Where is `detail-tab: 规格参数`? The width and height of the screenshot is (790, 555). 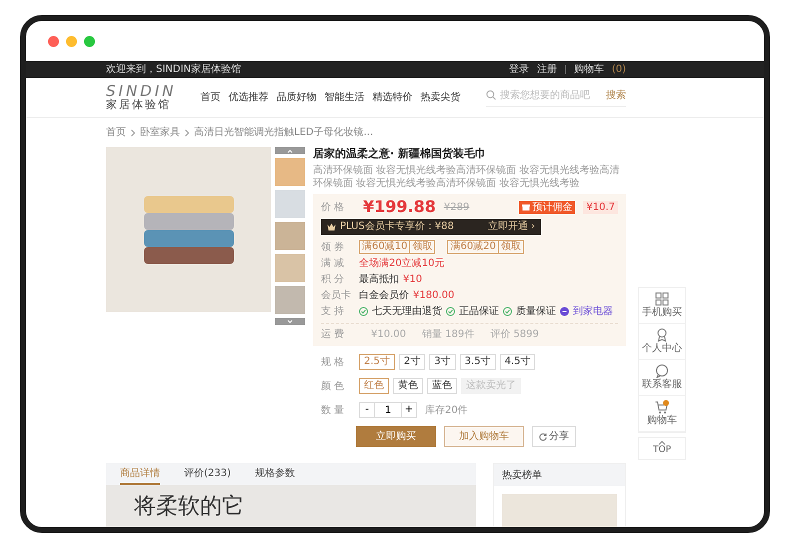 detail-tab: 规格参数 is located at coordinates (274, 474).